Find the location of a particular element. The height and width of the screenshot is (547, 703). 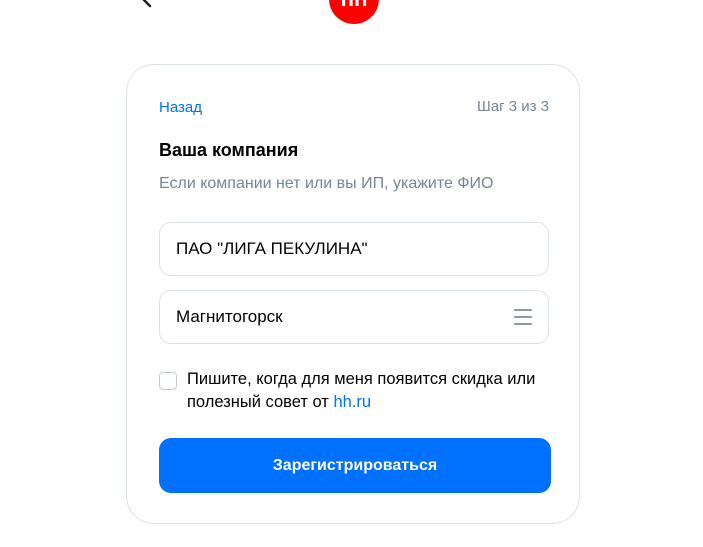

hh-logo: hh is located at coordinates (354, 12).